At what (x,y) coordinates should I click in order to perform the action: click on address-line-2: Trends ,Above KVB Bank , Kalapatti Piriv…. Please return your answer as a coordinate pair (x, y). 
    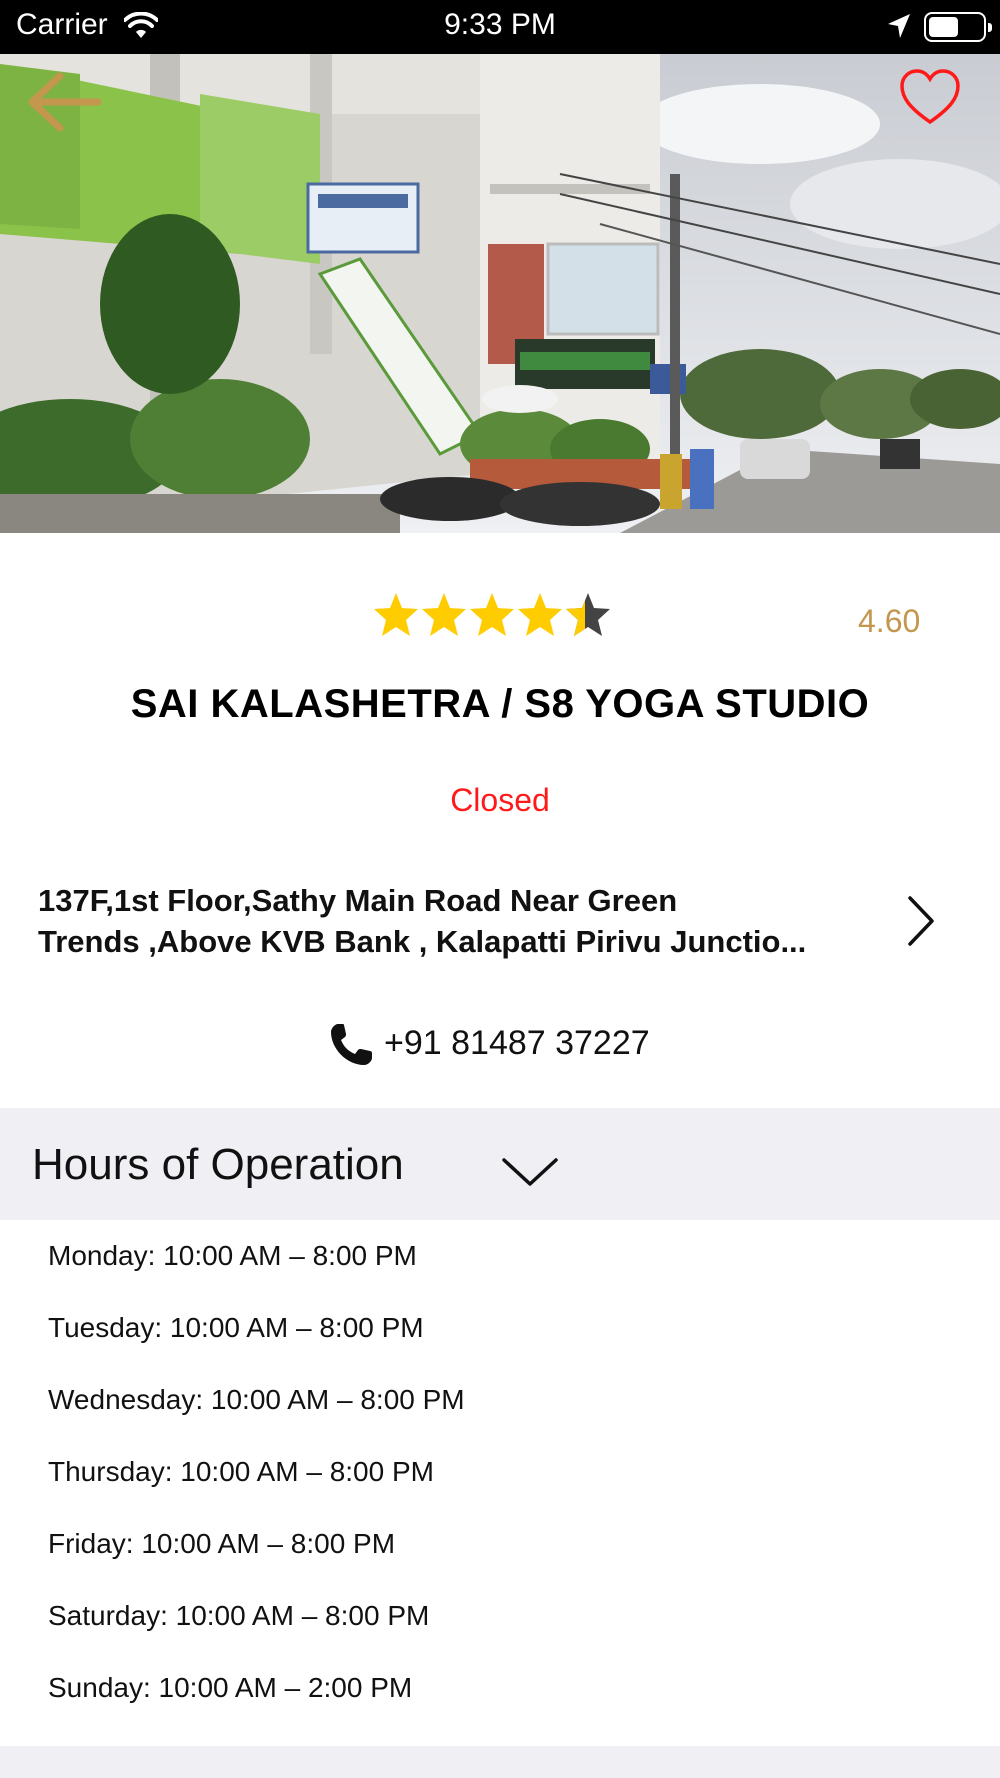
    Looking at the image, I should click on (422, 941).